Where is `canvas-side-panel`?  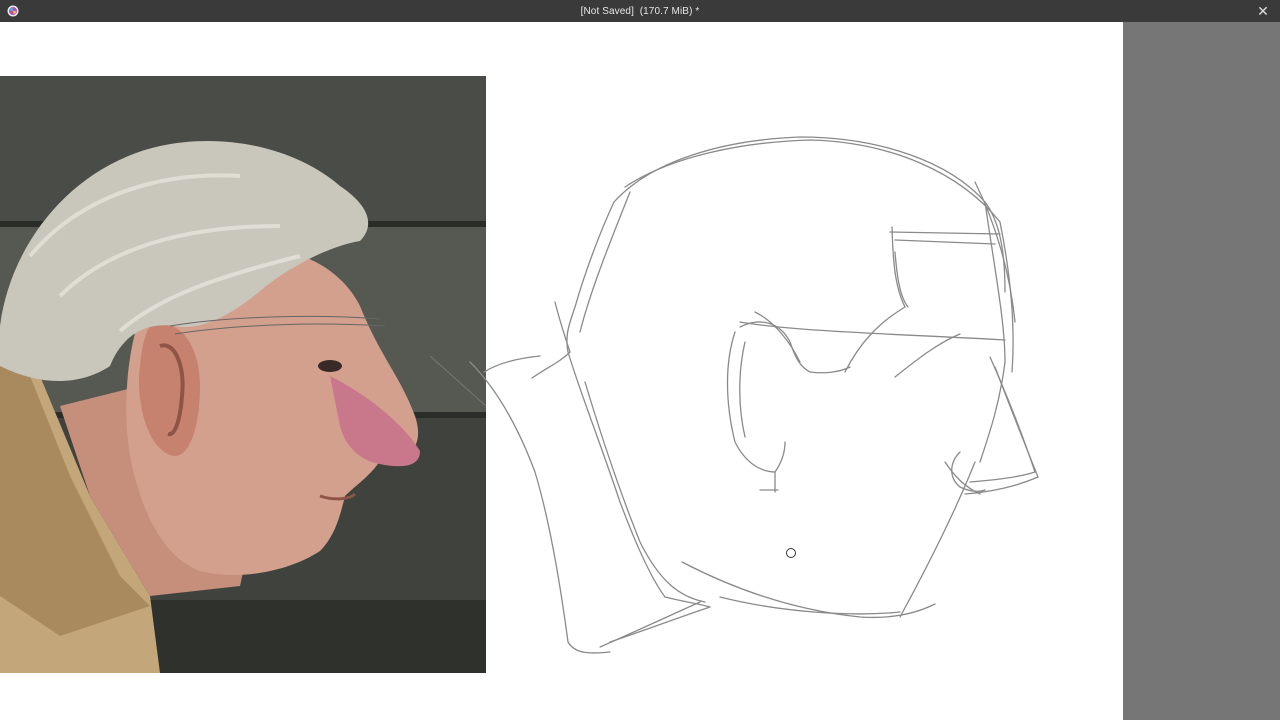
canvas-side-panel is located at coordinates (1201, 371).